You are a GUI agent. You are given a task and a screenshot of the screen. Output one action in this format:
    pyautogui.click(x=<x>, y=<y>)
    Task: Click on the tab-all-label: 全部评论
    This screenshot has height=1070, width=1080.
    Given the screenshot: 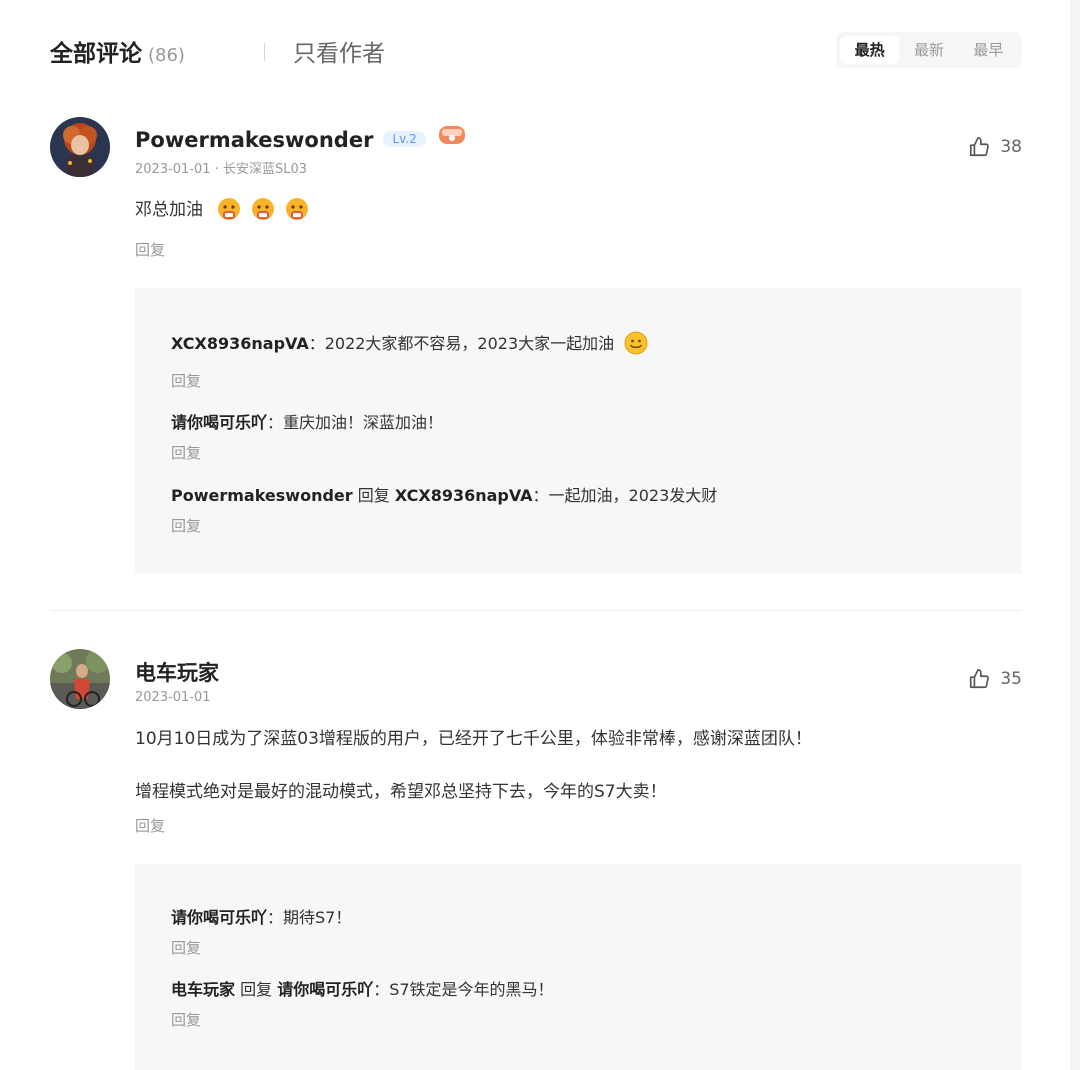 What is the action you would take?
    pyautogui.click(x=96, y=54)
    